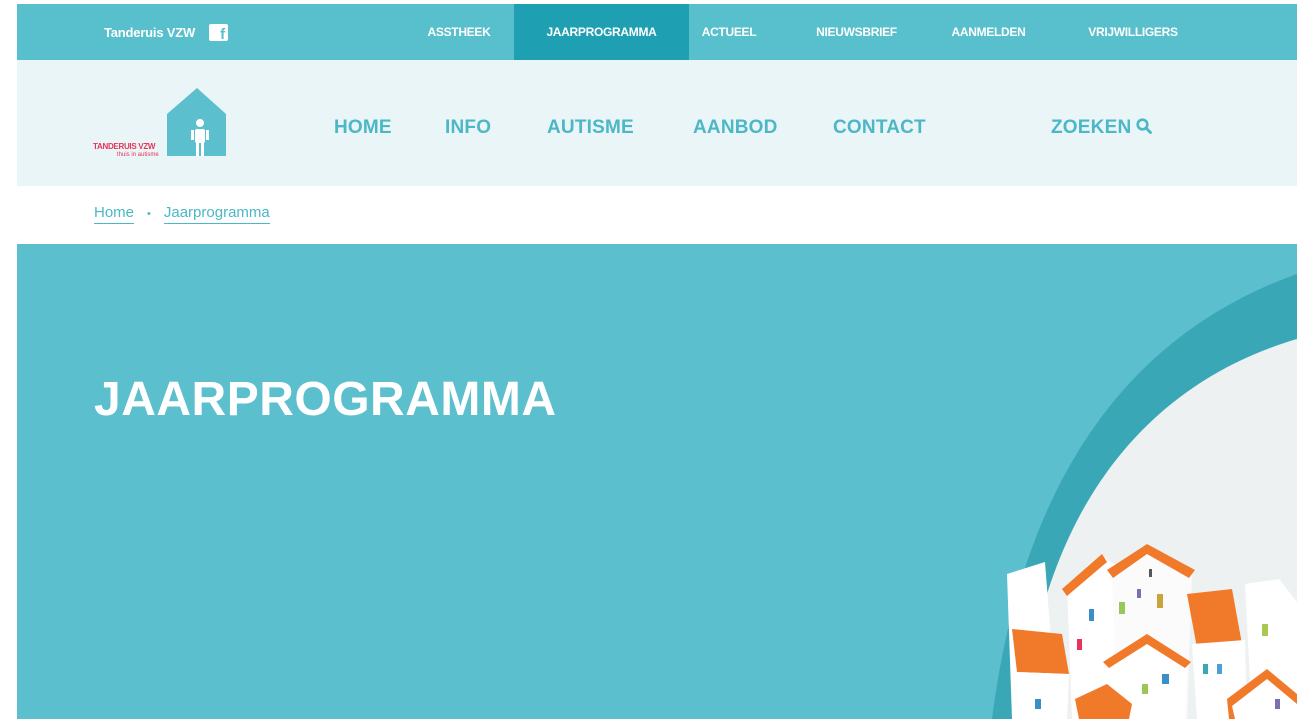  I want to click on houses-illustration, so click(1144, 496).